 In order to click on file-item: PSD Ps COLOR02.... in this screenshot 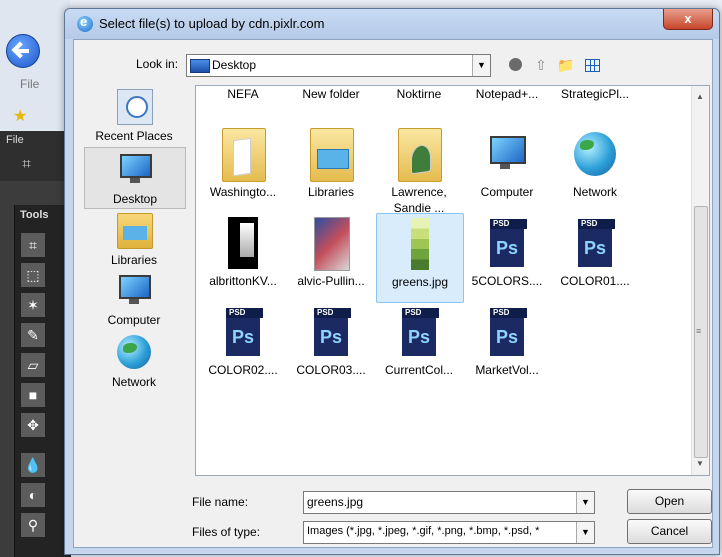, I will do `click(243, 346)`.